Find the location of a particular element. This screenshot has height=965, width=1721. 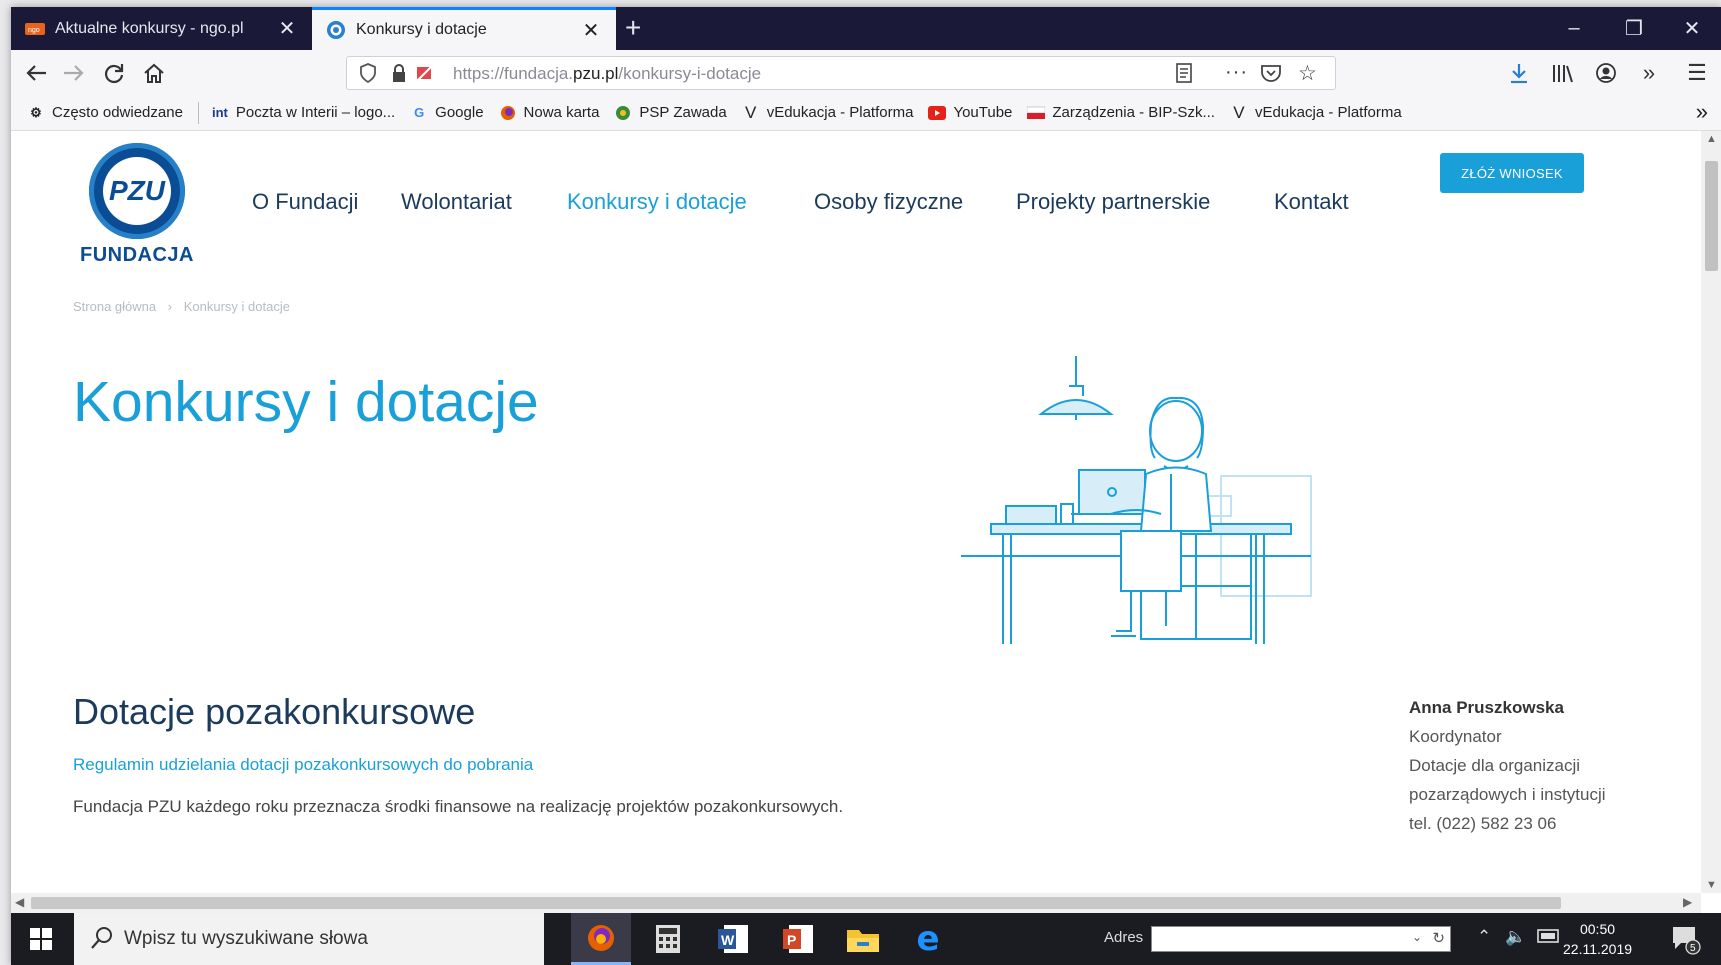

contact-line: Dotacje dla organizacji is located at coordinates (1495, 765).